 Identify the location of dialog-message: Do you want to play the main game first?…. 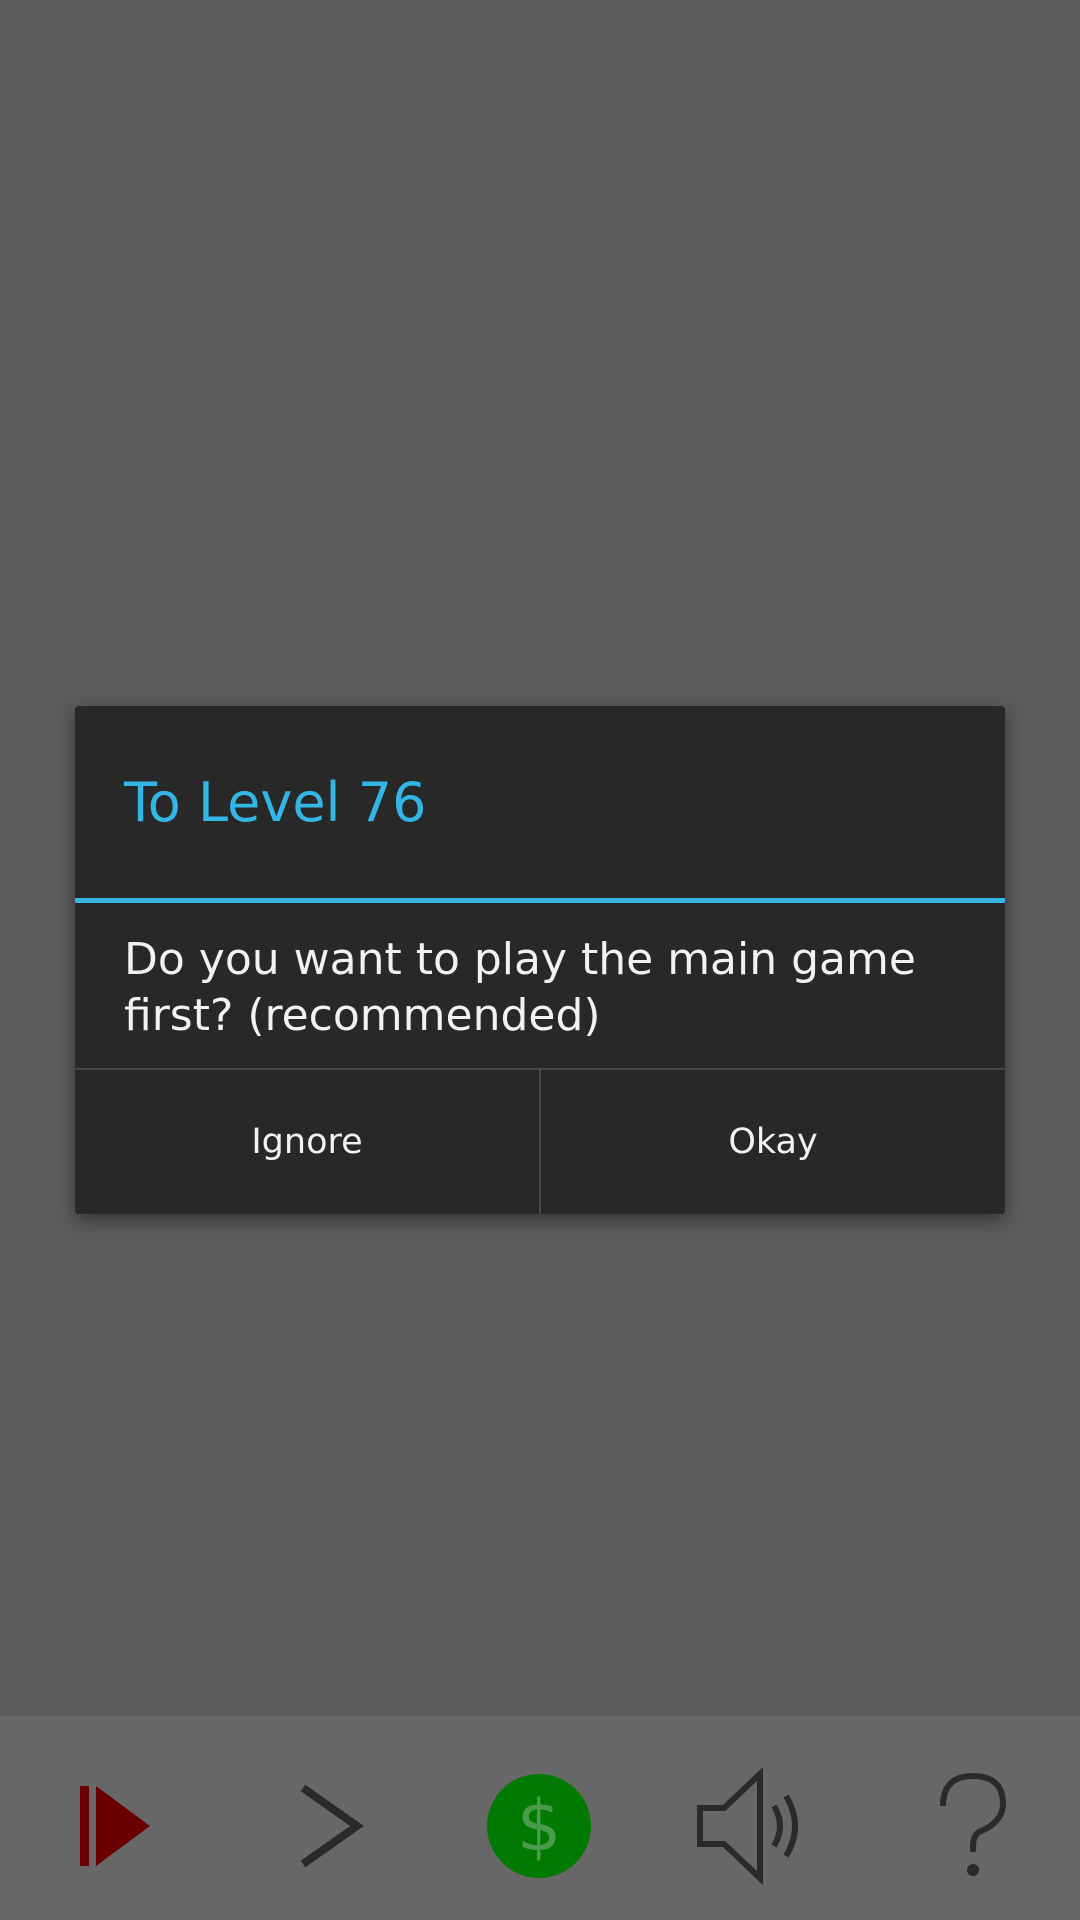
(520, 987).